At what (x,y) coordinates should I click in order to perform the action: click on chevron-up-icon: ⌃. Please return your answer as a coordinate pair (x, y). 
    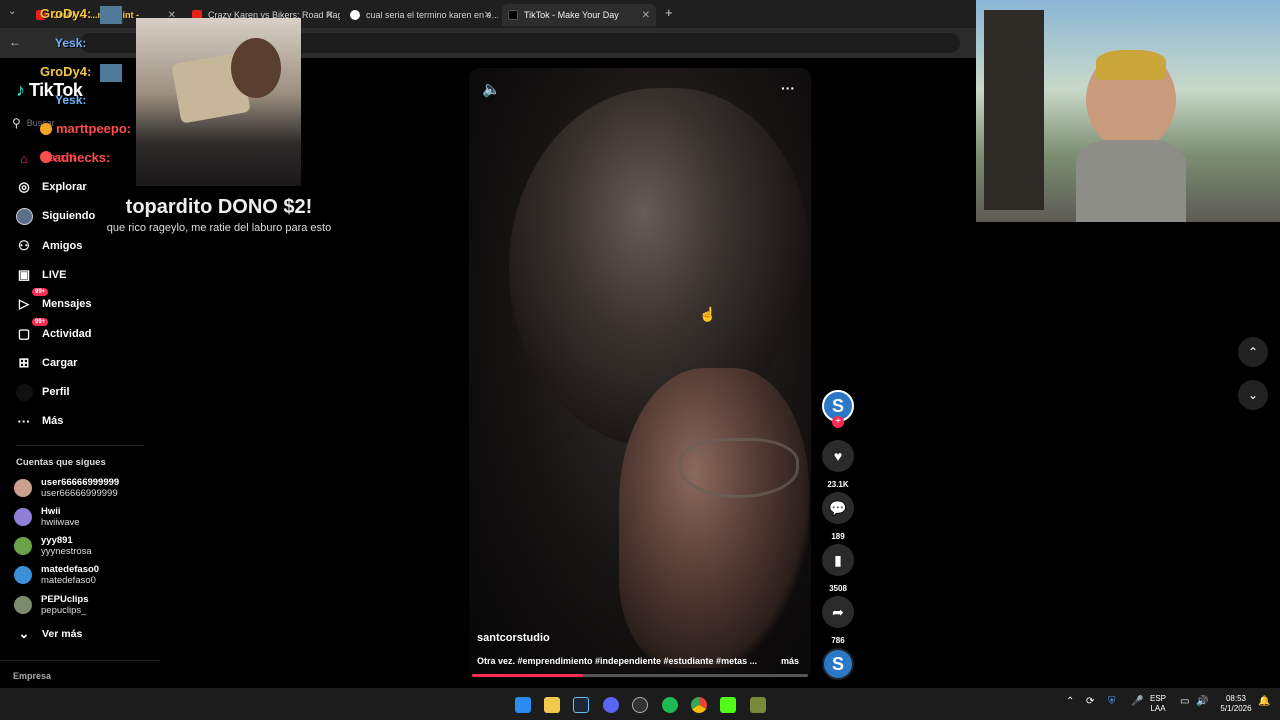
    Looking at the image, I should click on (1253, 352).